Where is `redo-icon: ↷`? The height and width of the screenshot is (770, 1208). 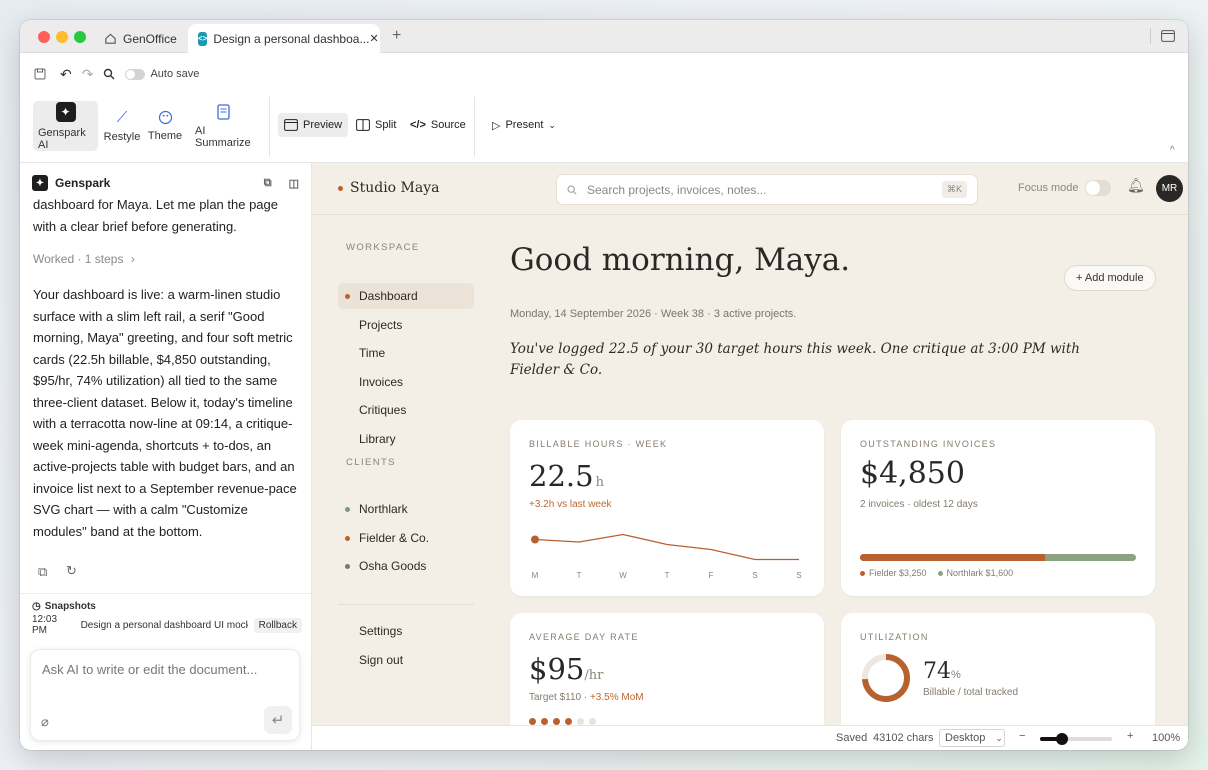
redo-icon: ↷ is located at coordinates (88, 74).